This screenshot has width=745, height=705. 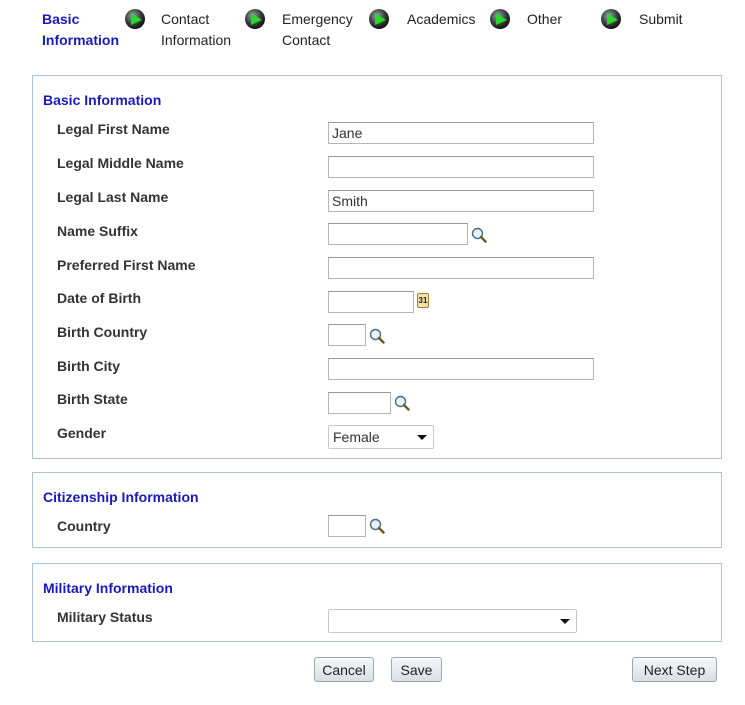 I want to click on preferred-name-input, so click(x=461, y=268).